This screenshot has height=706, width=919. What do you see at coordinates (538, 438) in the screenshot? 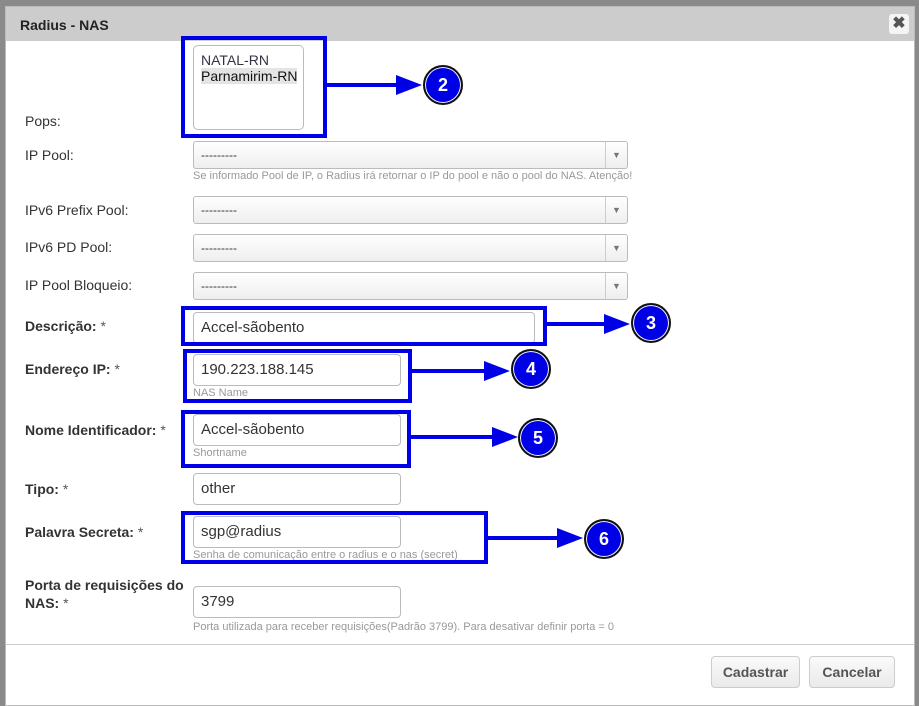
I see `annotation-badge-5: 5` at bounding box center [538, 438].